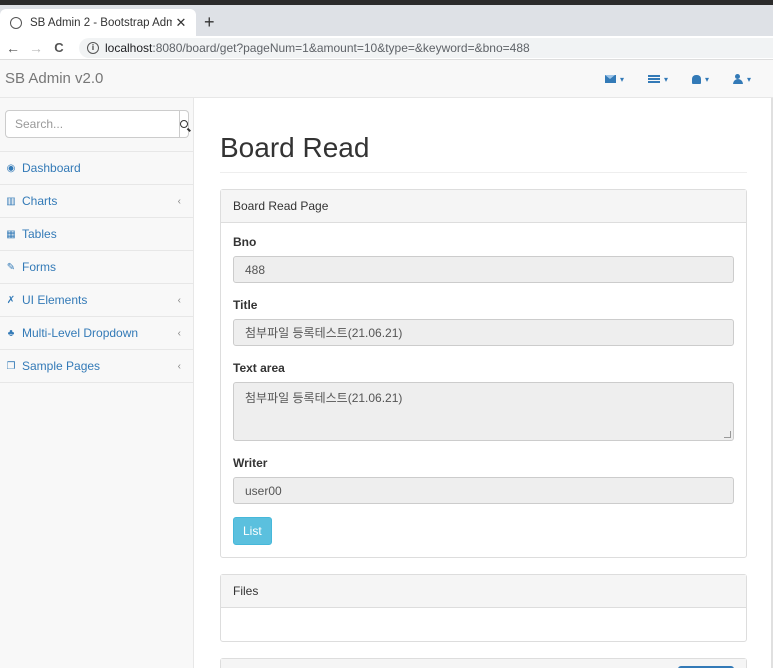  Describe the element at coordinates (245, 305) in the screenshot. I see `title-label: Title` at that location.